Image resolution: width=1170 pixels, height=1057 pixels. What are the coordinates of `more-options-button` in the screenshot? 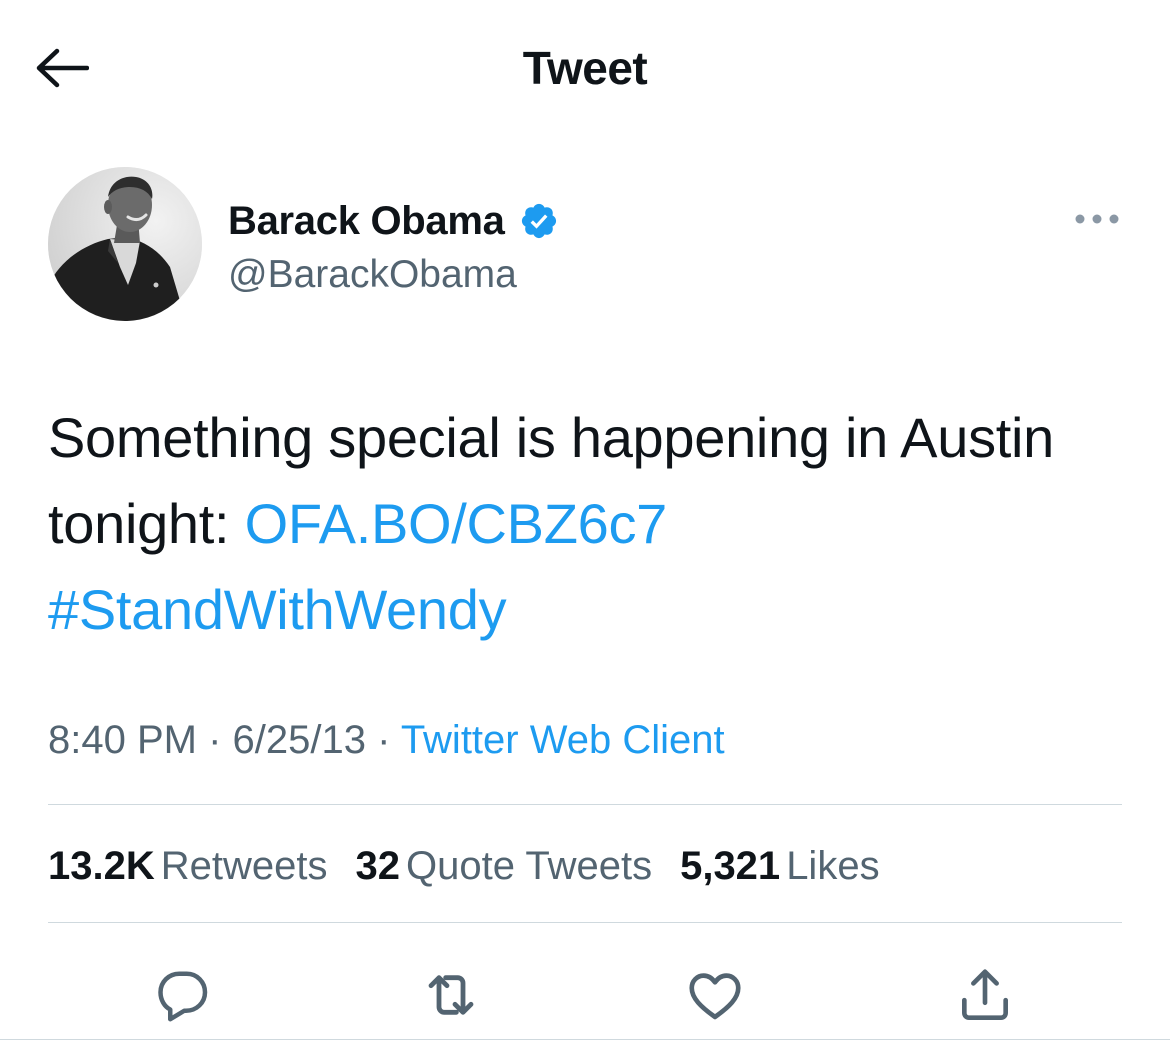 It's located at (1097, 219).